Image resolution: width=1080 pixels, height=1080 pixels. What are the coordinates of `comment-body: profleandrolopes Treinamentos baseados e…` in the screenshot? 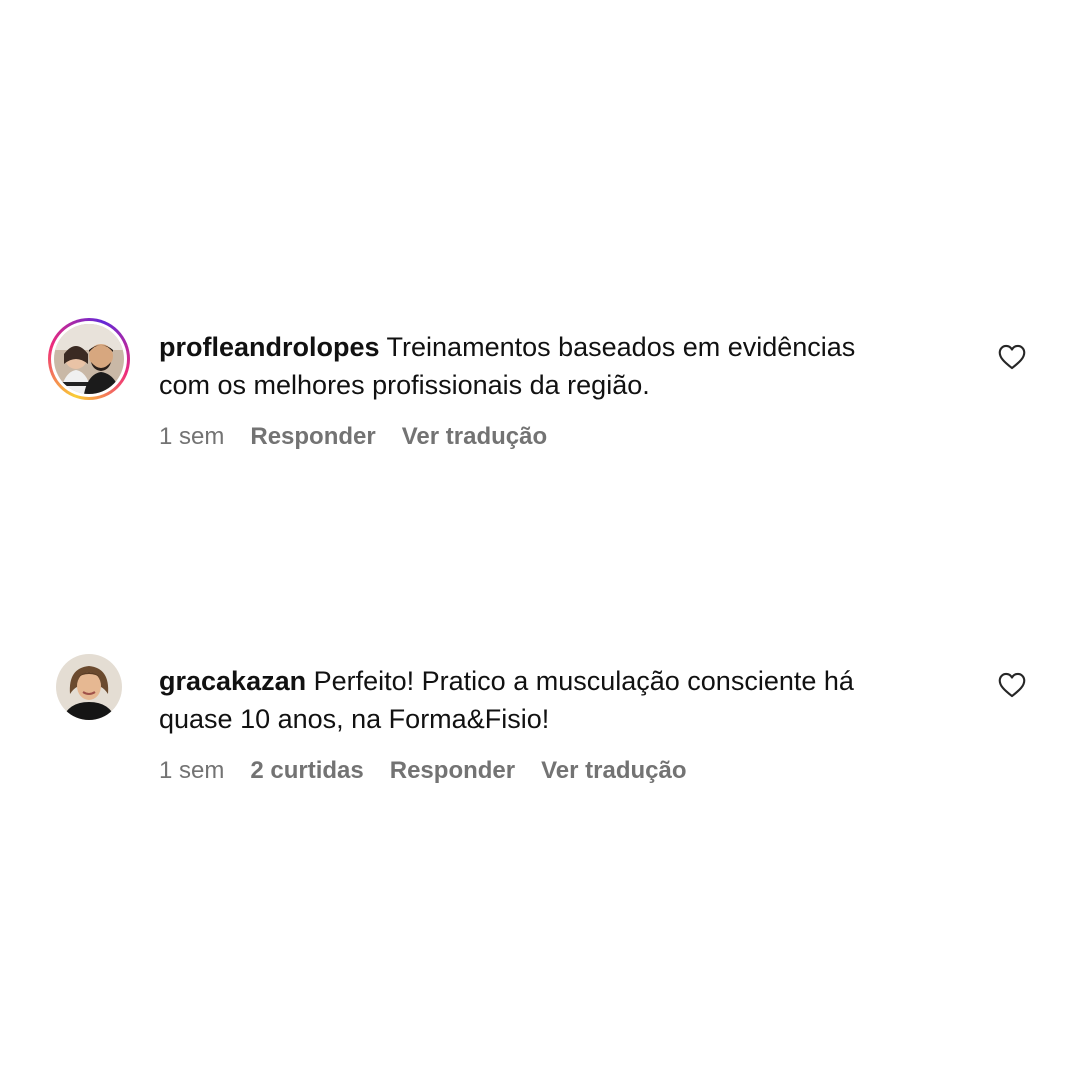 It's located at (554, 390).